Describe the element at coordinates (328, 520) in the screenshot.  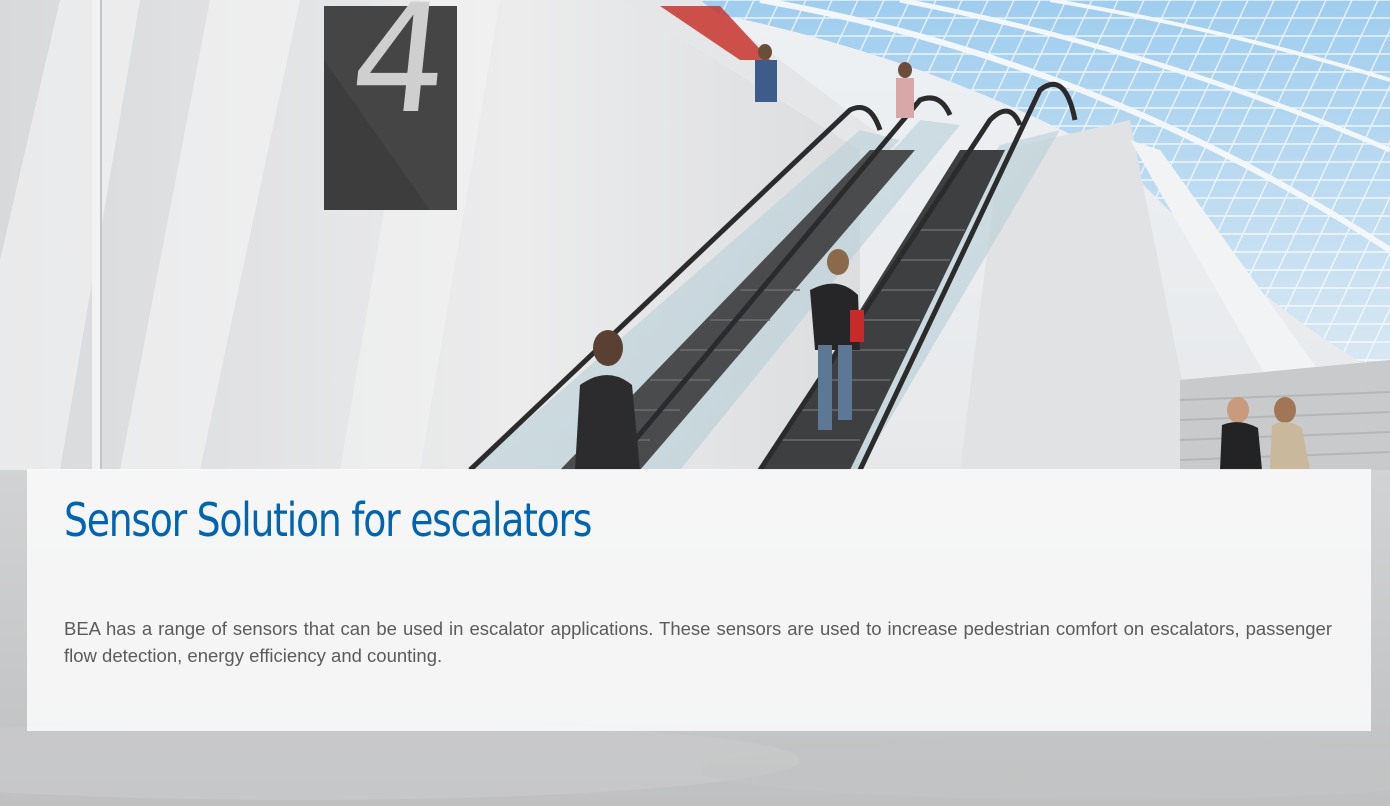
I see `page-title: Sensor Solution for escalators` at that location.